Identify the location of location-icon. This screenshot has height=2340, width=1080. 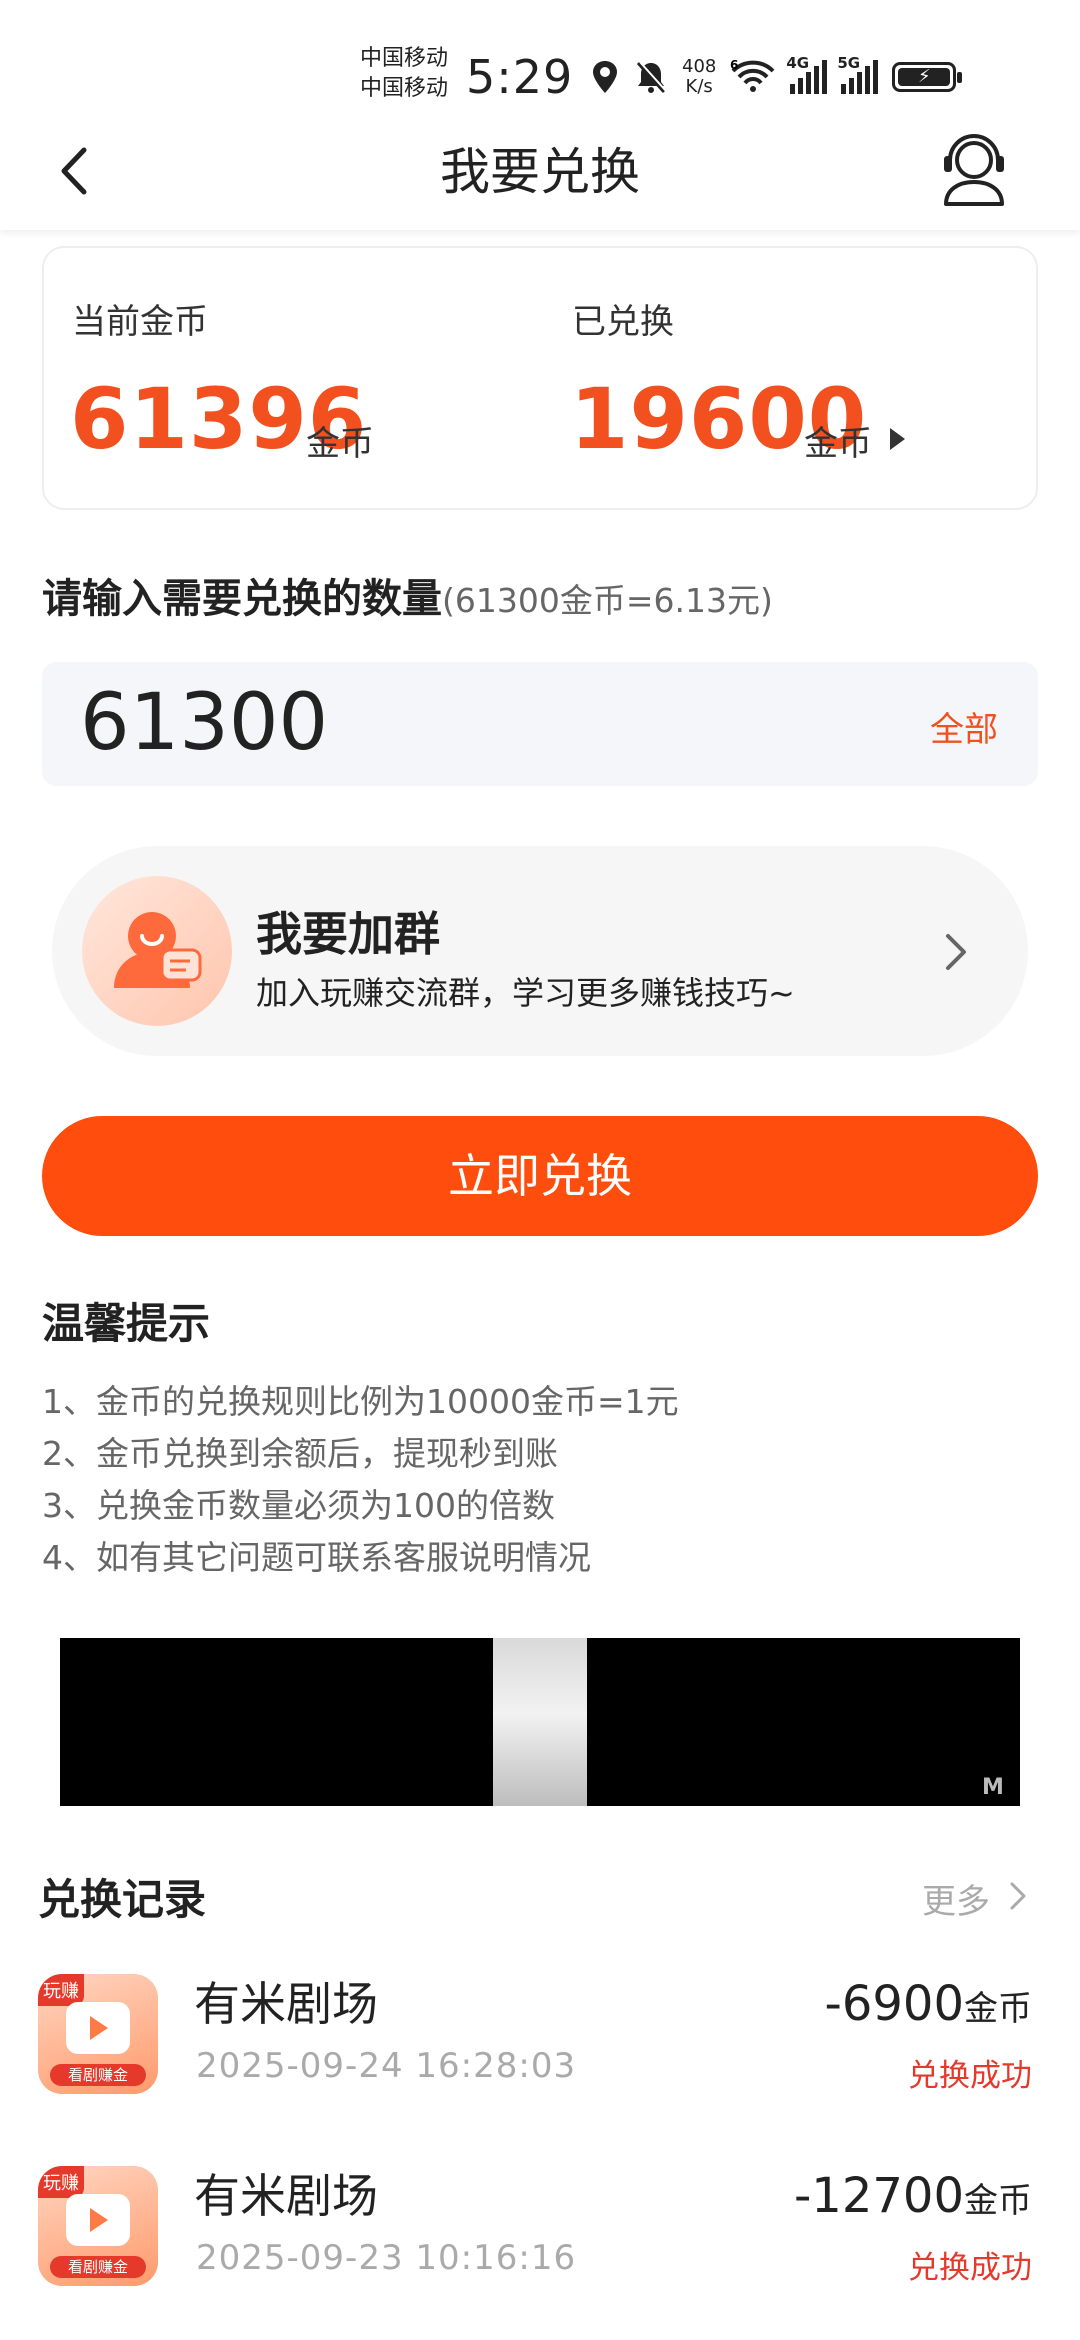
(605, 77).